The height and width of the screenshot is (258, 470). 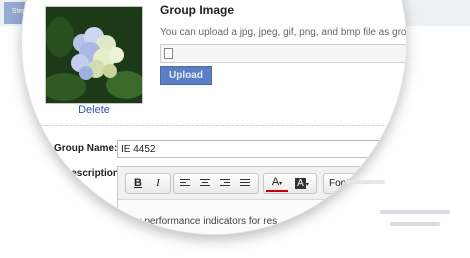 I want to click on align-left-icon, so click(x=185, y=183).